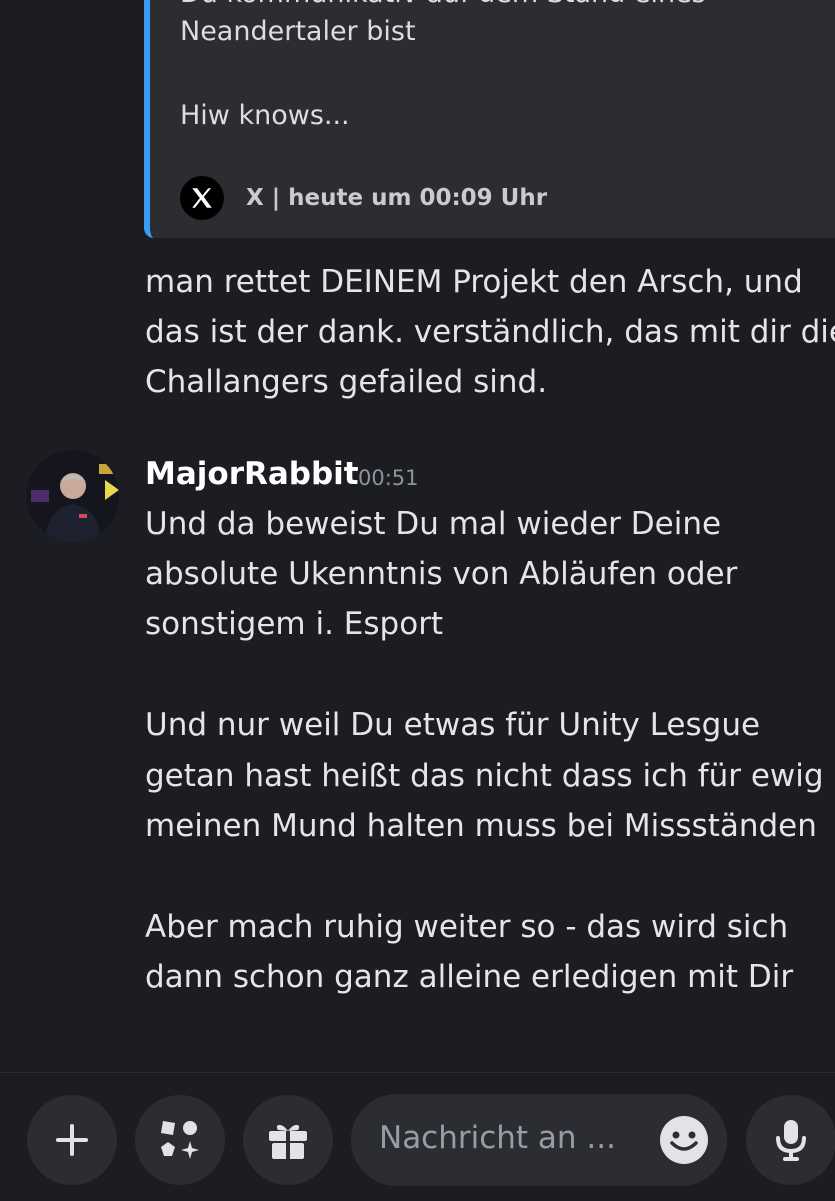  What do you see at coordinates (441, 574) in the screenshot?
I see `message-text-line: absolute Ukenntnis von Abläufen oder` at bounding box center [441, 574].